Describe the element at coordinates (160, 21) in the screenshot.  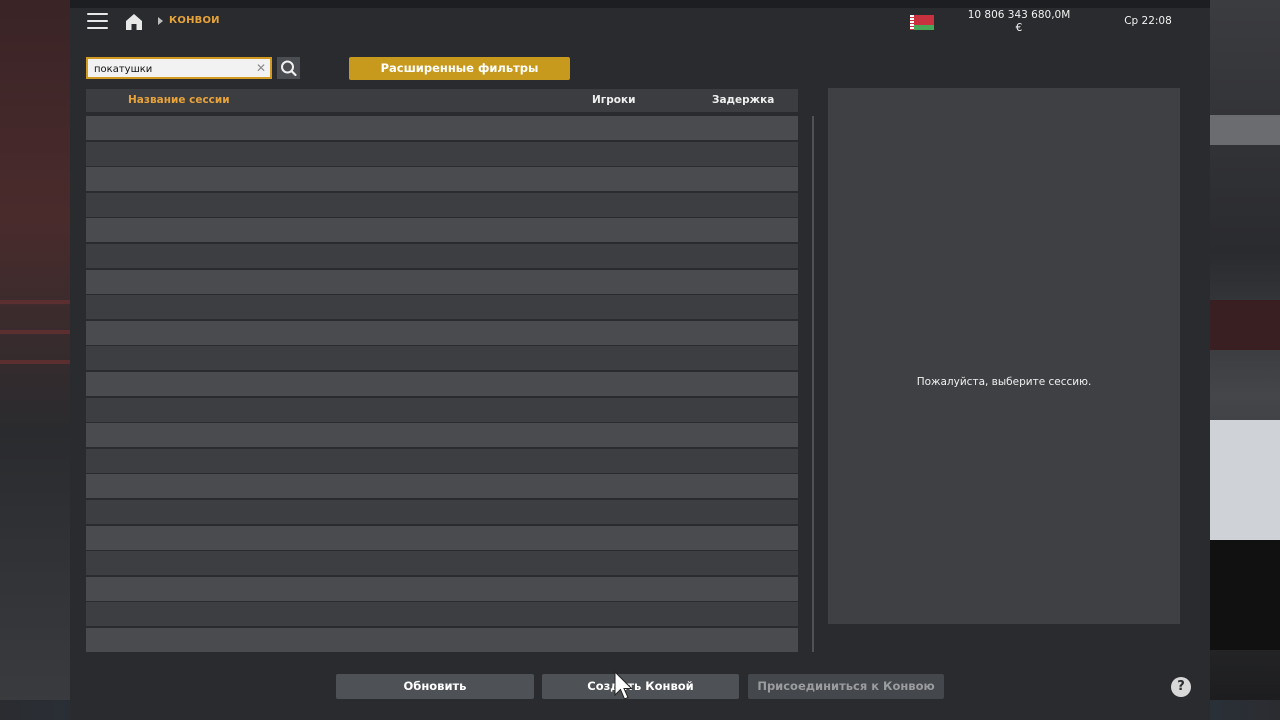
I see `breadcrumb-arrow-icon` at that location.